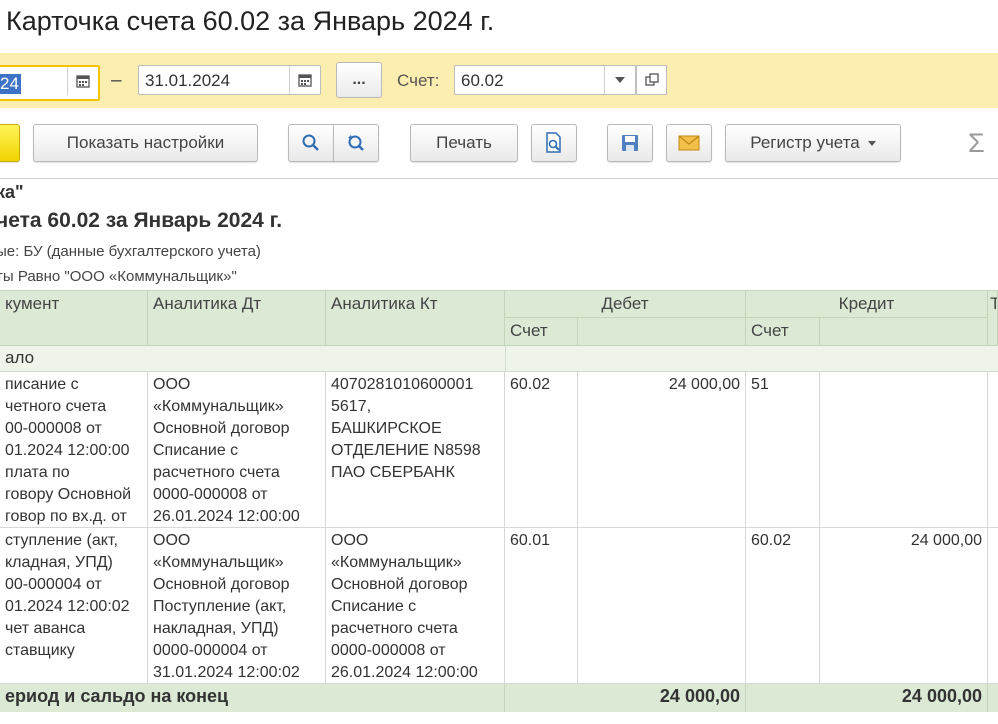  What do you see at coordinates (482, 81) in the screenshot?
I see `account-value: 60.02` at bounding box center [482, 81].